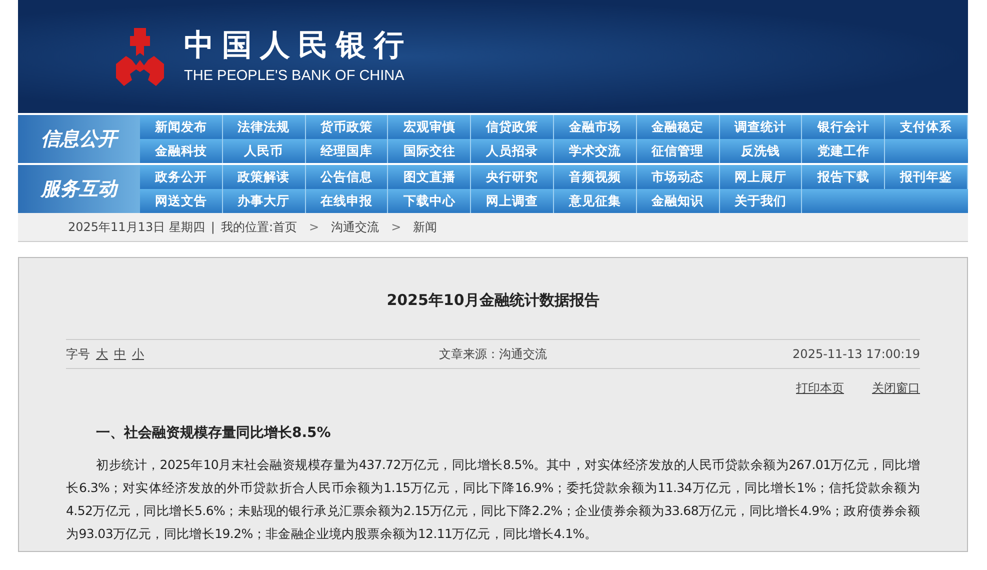 The height and width of the screenshot is (570, 987). Describe the element at coordinates (138, 354) in the screenshot. I see `font-size-link: 小` at that location.